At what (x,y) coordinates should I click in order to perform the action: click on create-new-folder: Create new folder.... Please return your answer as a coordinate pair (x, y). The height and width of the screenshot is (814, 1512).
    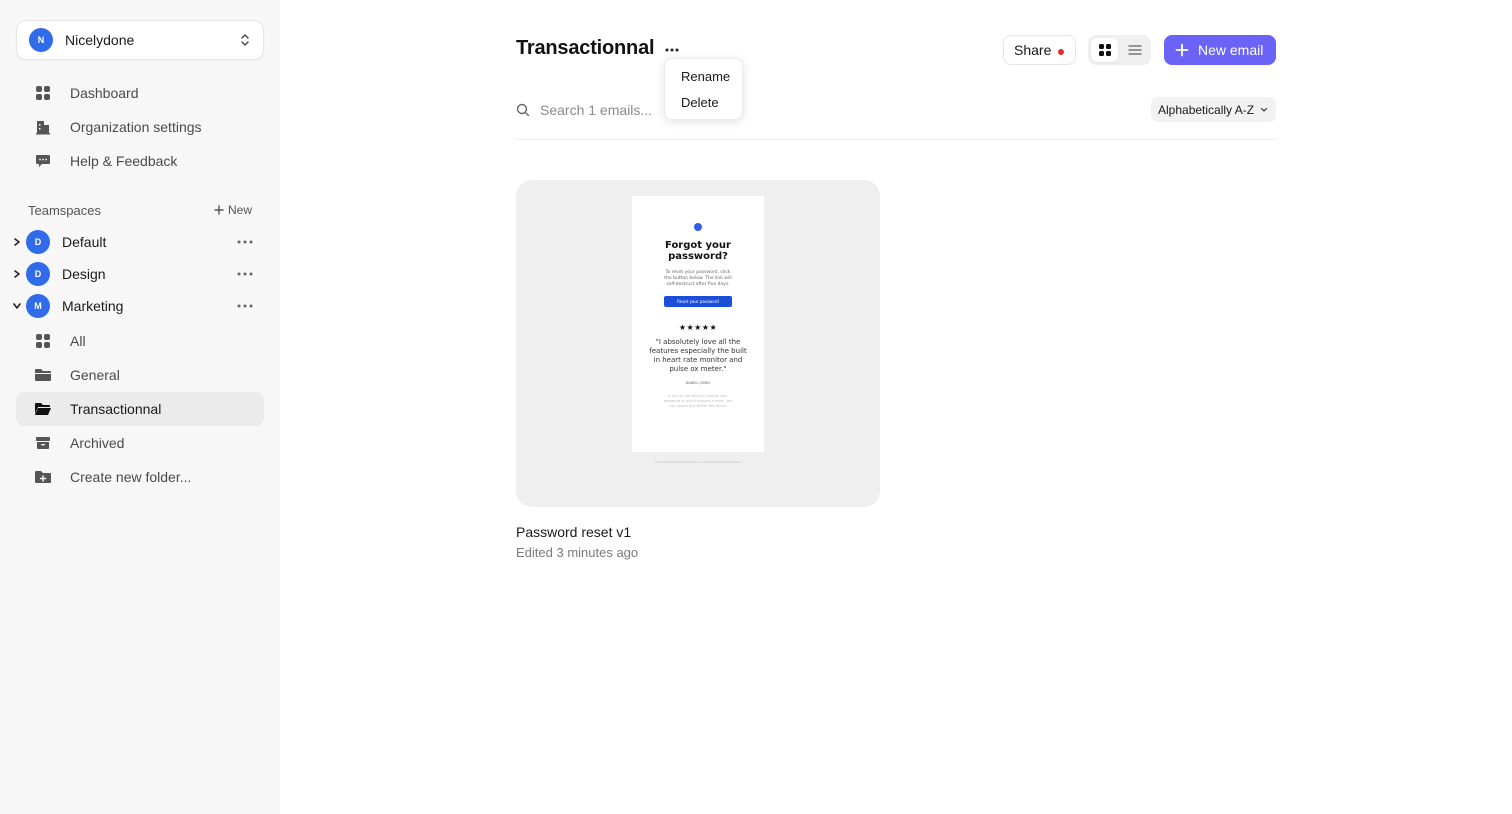
    Looking at the image, I should click on (140, 477).